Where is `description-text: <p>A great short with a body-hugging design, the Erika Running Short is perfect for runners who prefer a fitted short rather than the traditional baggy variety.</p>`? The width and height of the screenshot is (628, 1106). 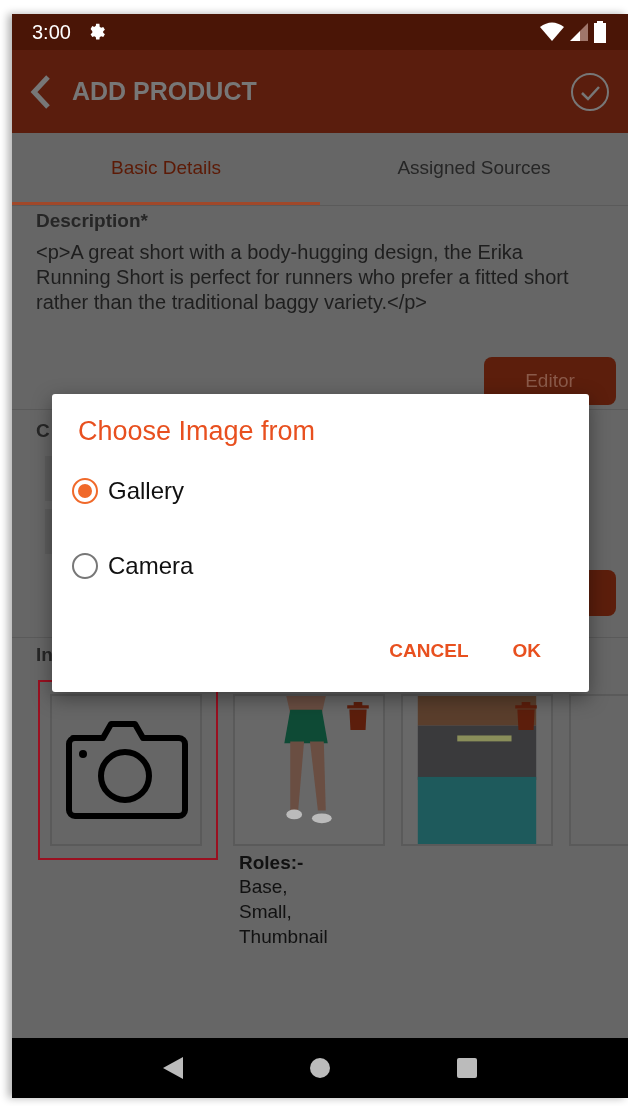 description-text: <p>A great short with a body-hugging design, the Erika Running Short is perfect for runners who prefer a fitted short rather than the traditional baggy variety.</p> is located at coordinates (303, 277).